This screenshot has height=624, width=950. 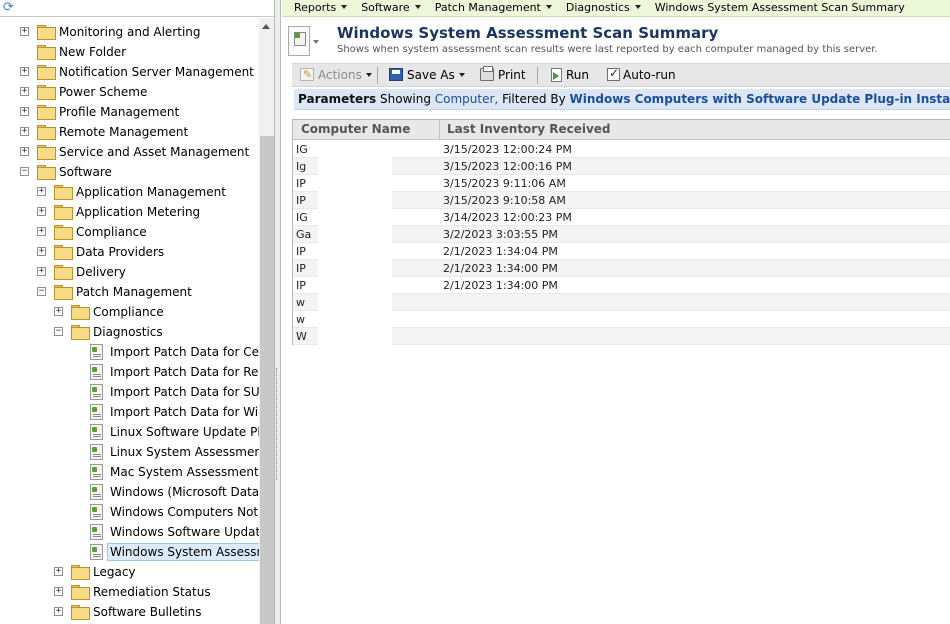 I want to click on entity-link: Computer,, so click(x=466, y=99).